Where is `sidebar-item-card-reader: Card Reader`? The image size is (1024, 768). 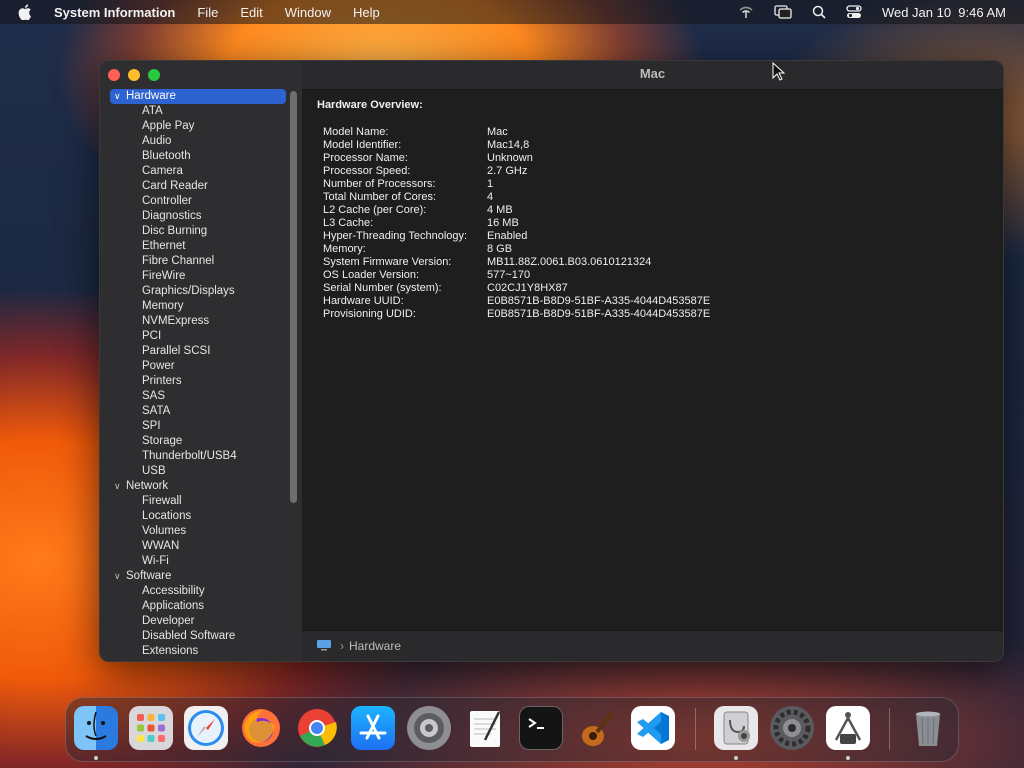 sidebar-item-card-reader: Card Reader is located at coordinates (198, 186).